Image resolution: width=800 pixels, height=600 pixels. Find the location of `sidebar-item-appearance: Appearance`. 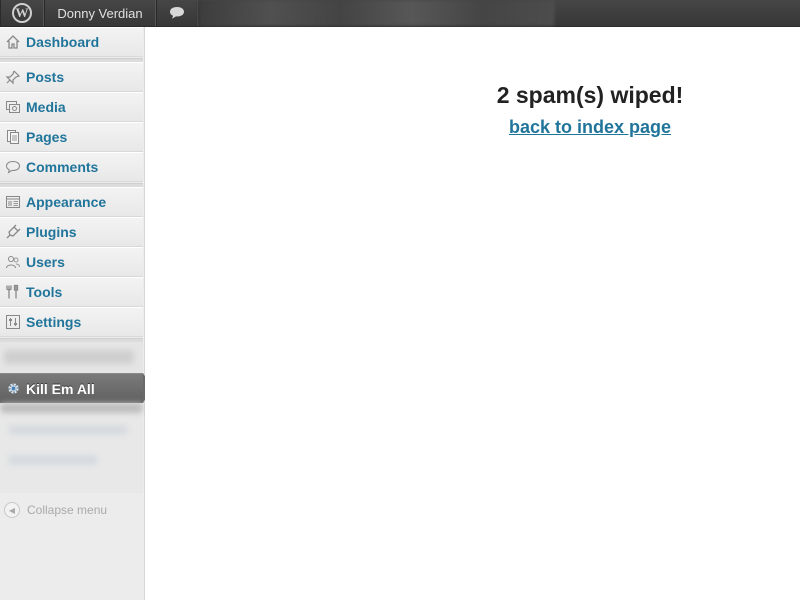

sidebar-item-appearance: Appearance is located at coordinates (71, 202).